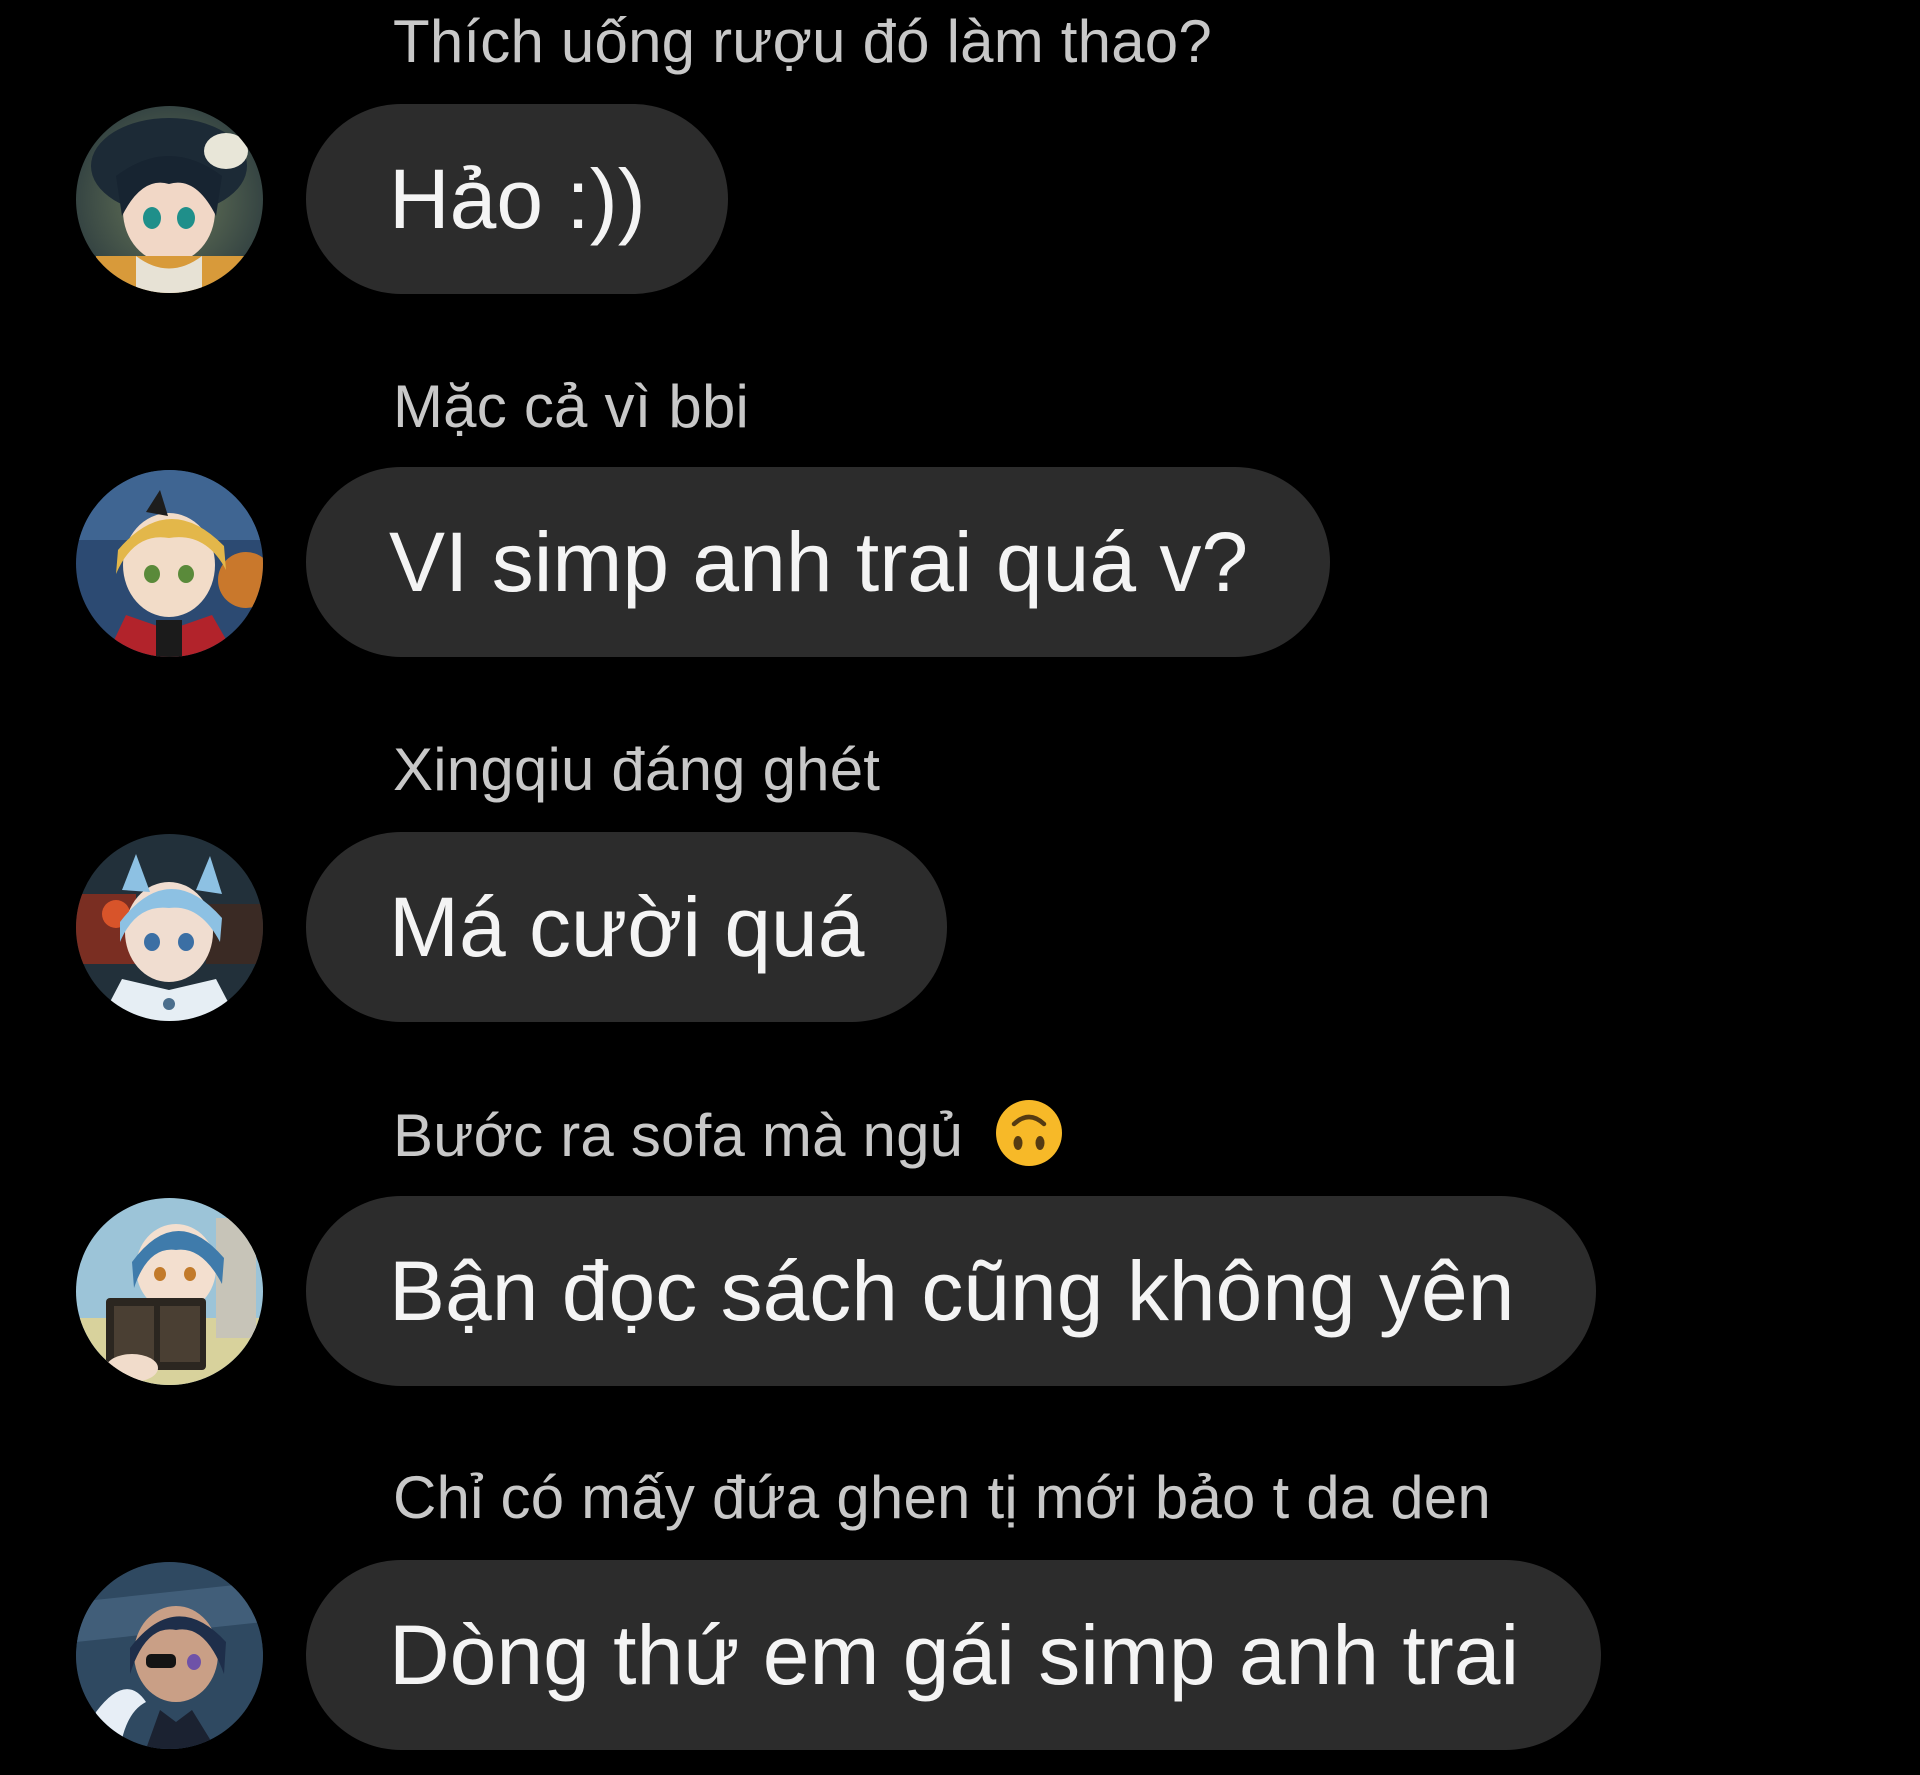 Image resolution: width=1920 pixels, height=1775 pixels. I want to click on thoma-avatar, so click(169, 563).